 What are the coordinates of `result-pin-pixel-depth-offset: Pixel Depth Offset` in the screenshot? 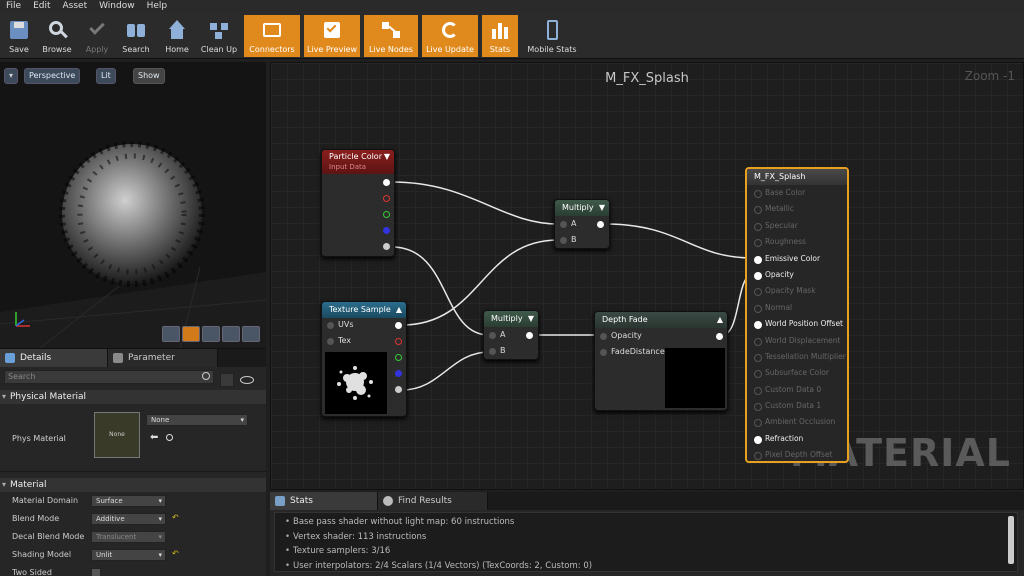 It's located at (797, 455).